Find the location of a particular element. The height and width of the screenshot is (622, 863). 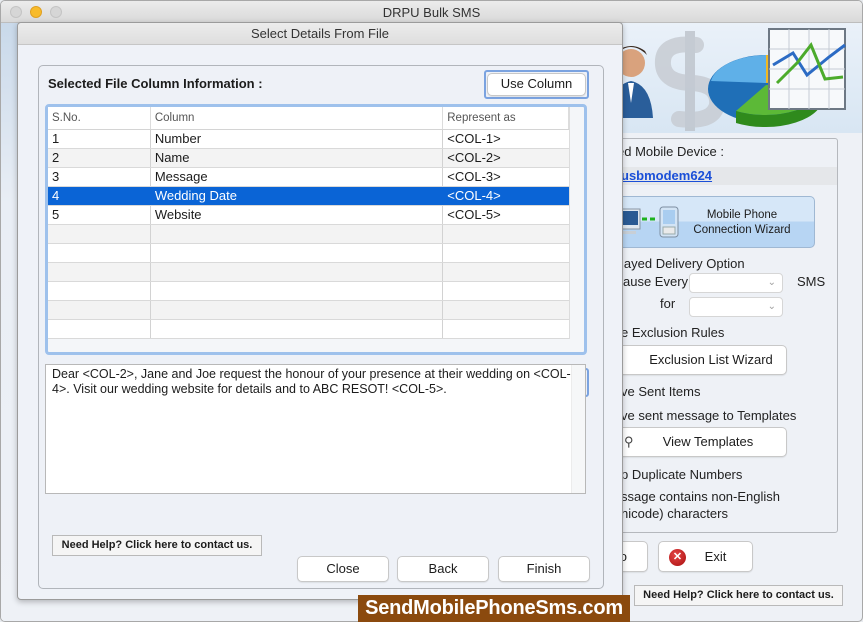

save-sent-items-checkbox-label: ve Sent Items is located at coordinates (660, 391).